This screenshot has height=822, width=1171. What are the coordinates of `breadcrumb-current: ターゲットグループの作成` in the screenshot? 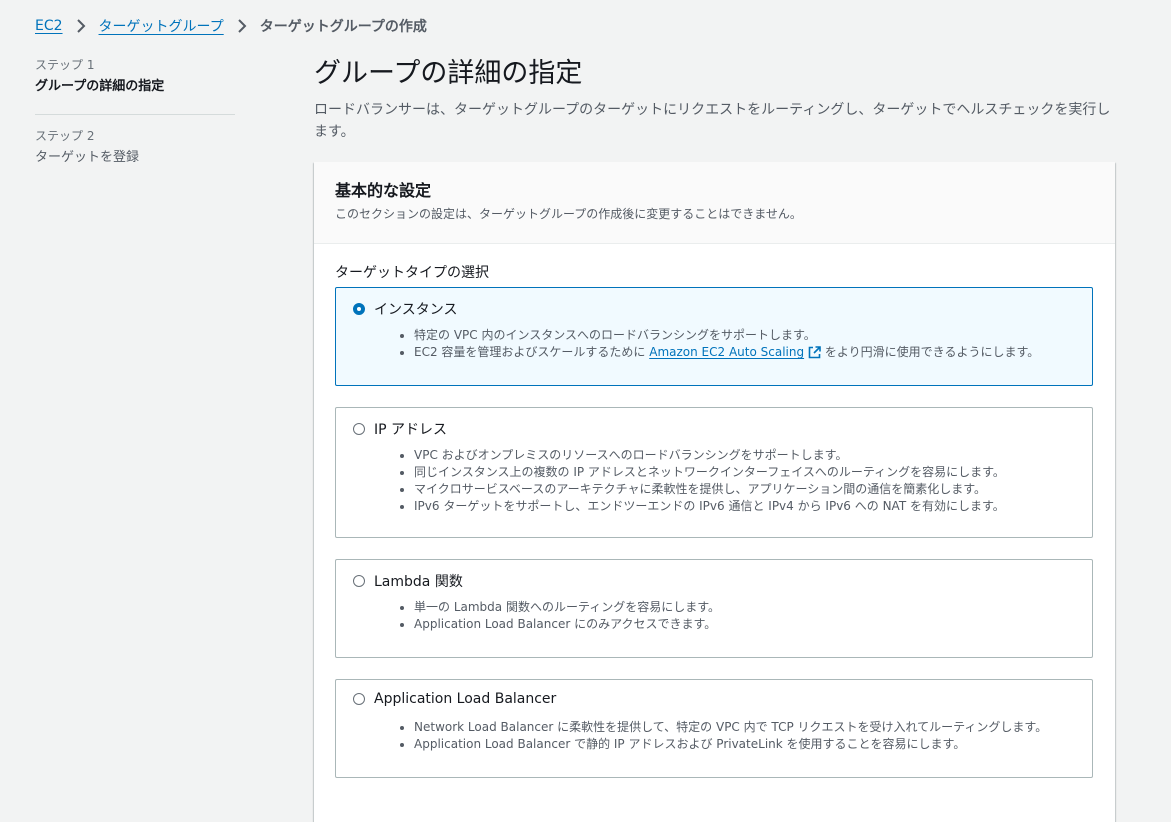 It's located at (343, 27).